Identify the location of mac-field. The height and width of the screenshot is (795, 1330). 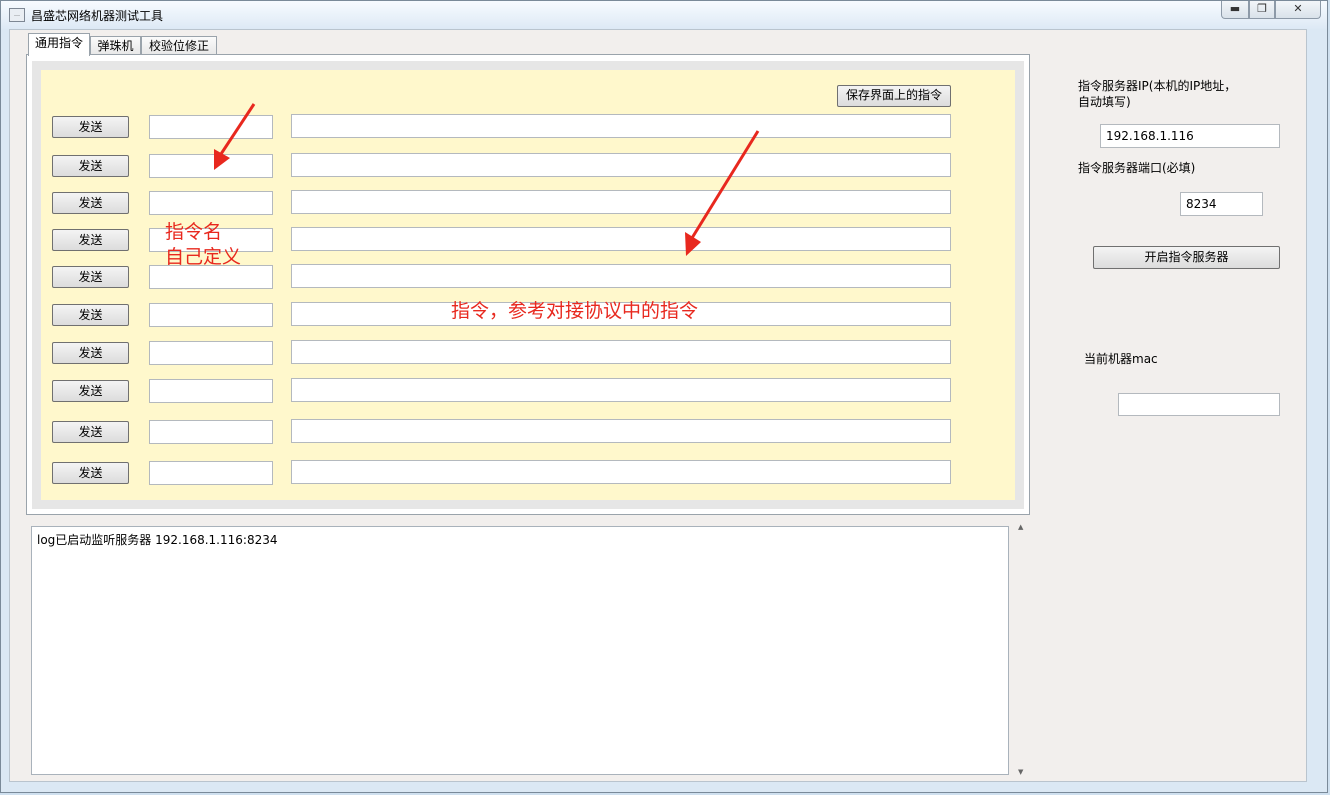
(1199, 404).